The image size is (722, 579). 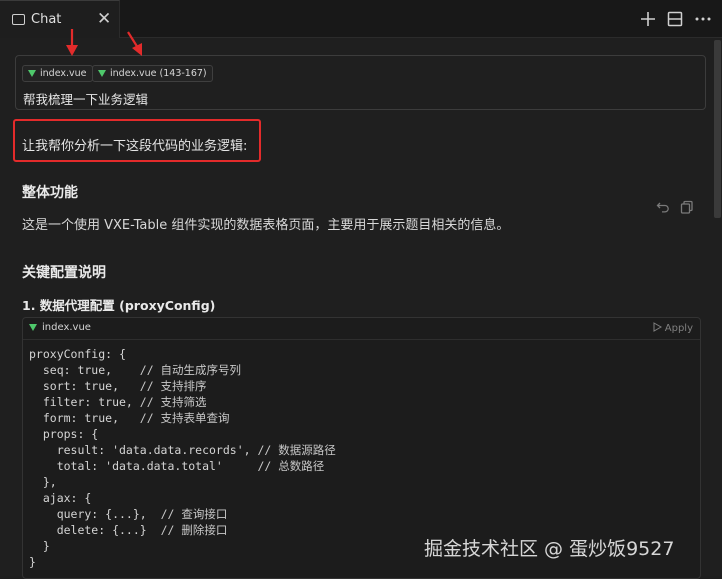 I want to click on plus-icon, so click(x=648, y=19).